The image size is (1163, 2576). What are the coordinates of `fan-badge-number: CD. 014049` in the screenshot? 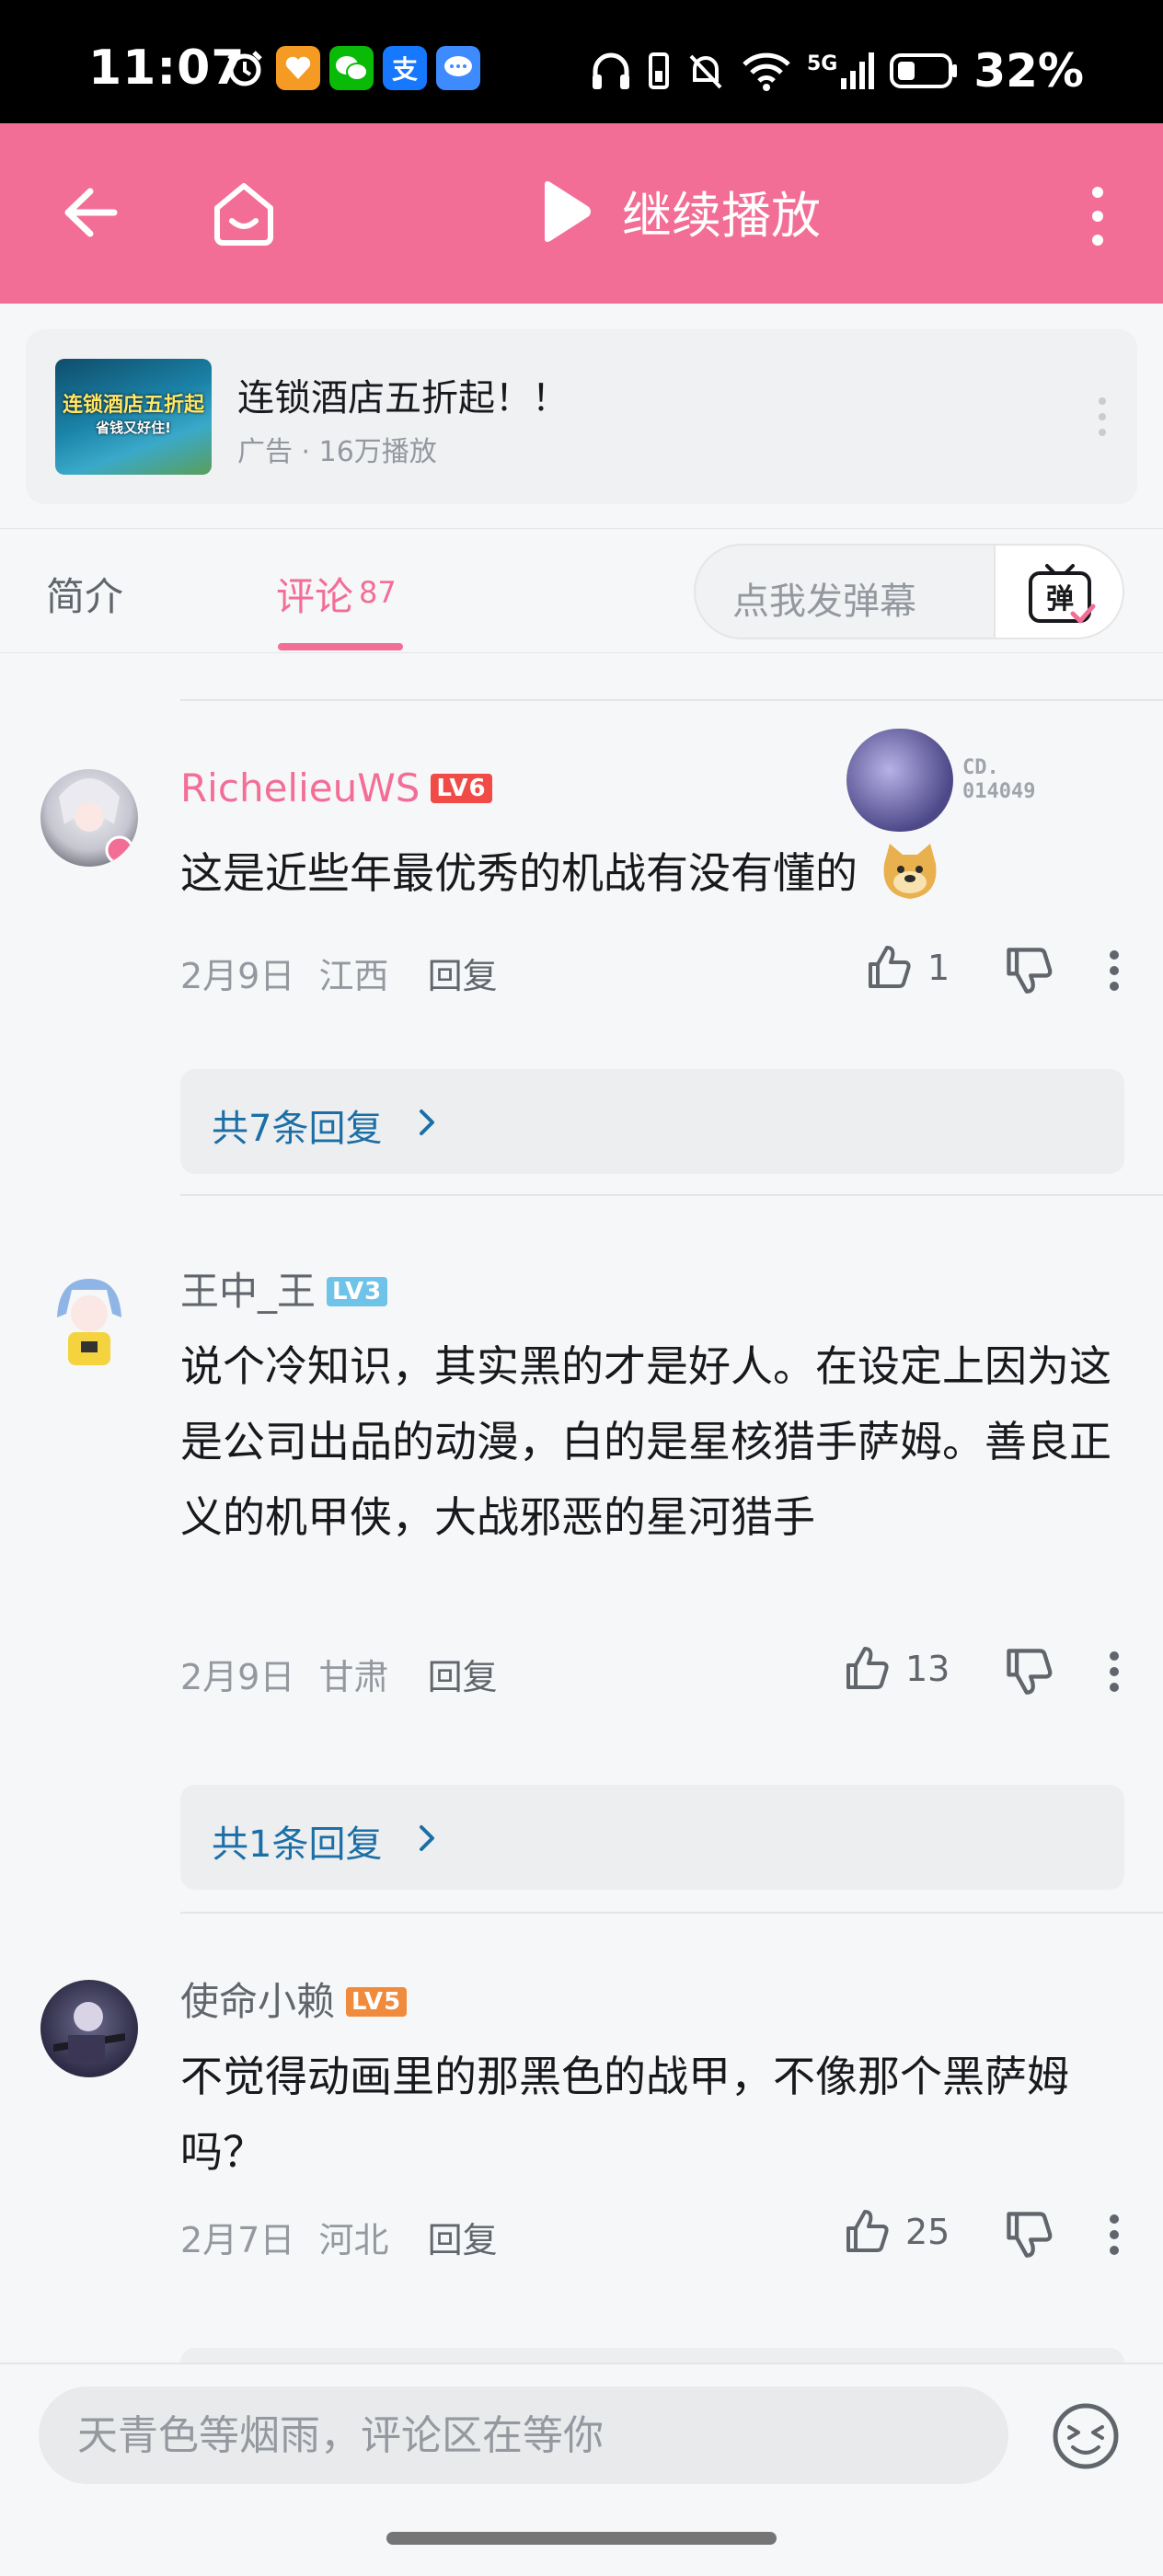 It's located at (999, 780).